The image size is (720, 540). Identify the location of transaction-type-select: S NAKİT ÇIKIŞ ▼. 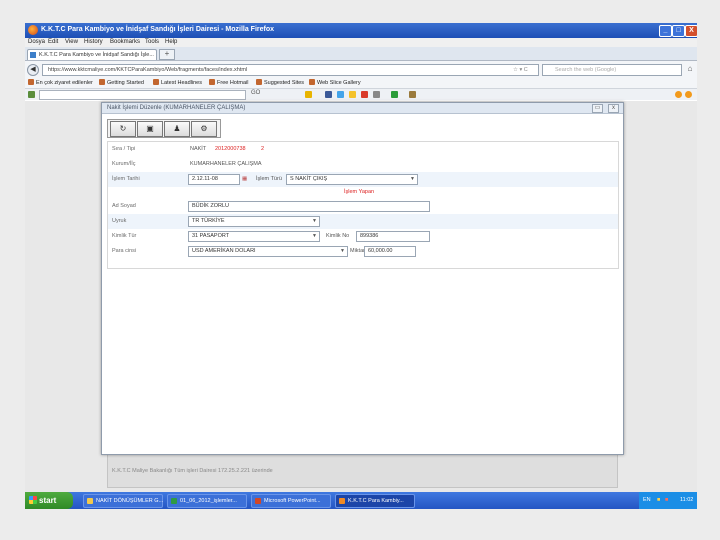
(352, 179).